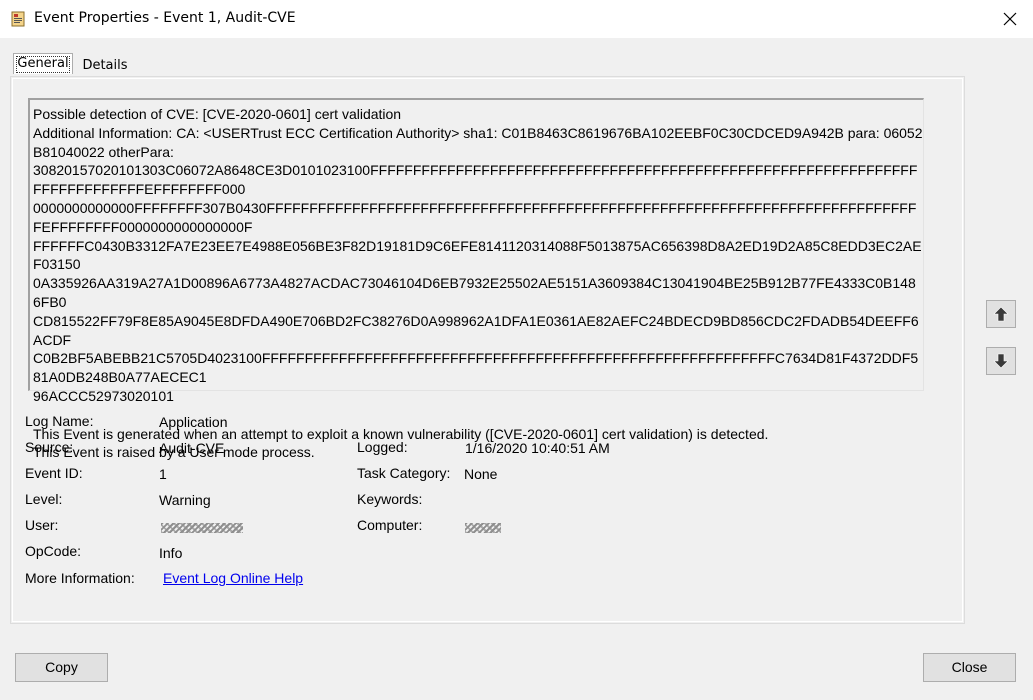 The image size is (1033, 700). Describe the element at coordinates (18, 19) in the screenshot. I see `event-viewer-icon` at that location.